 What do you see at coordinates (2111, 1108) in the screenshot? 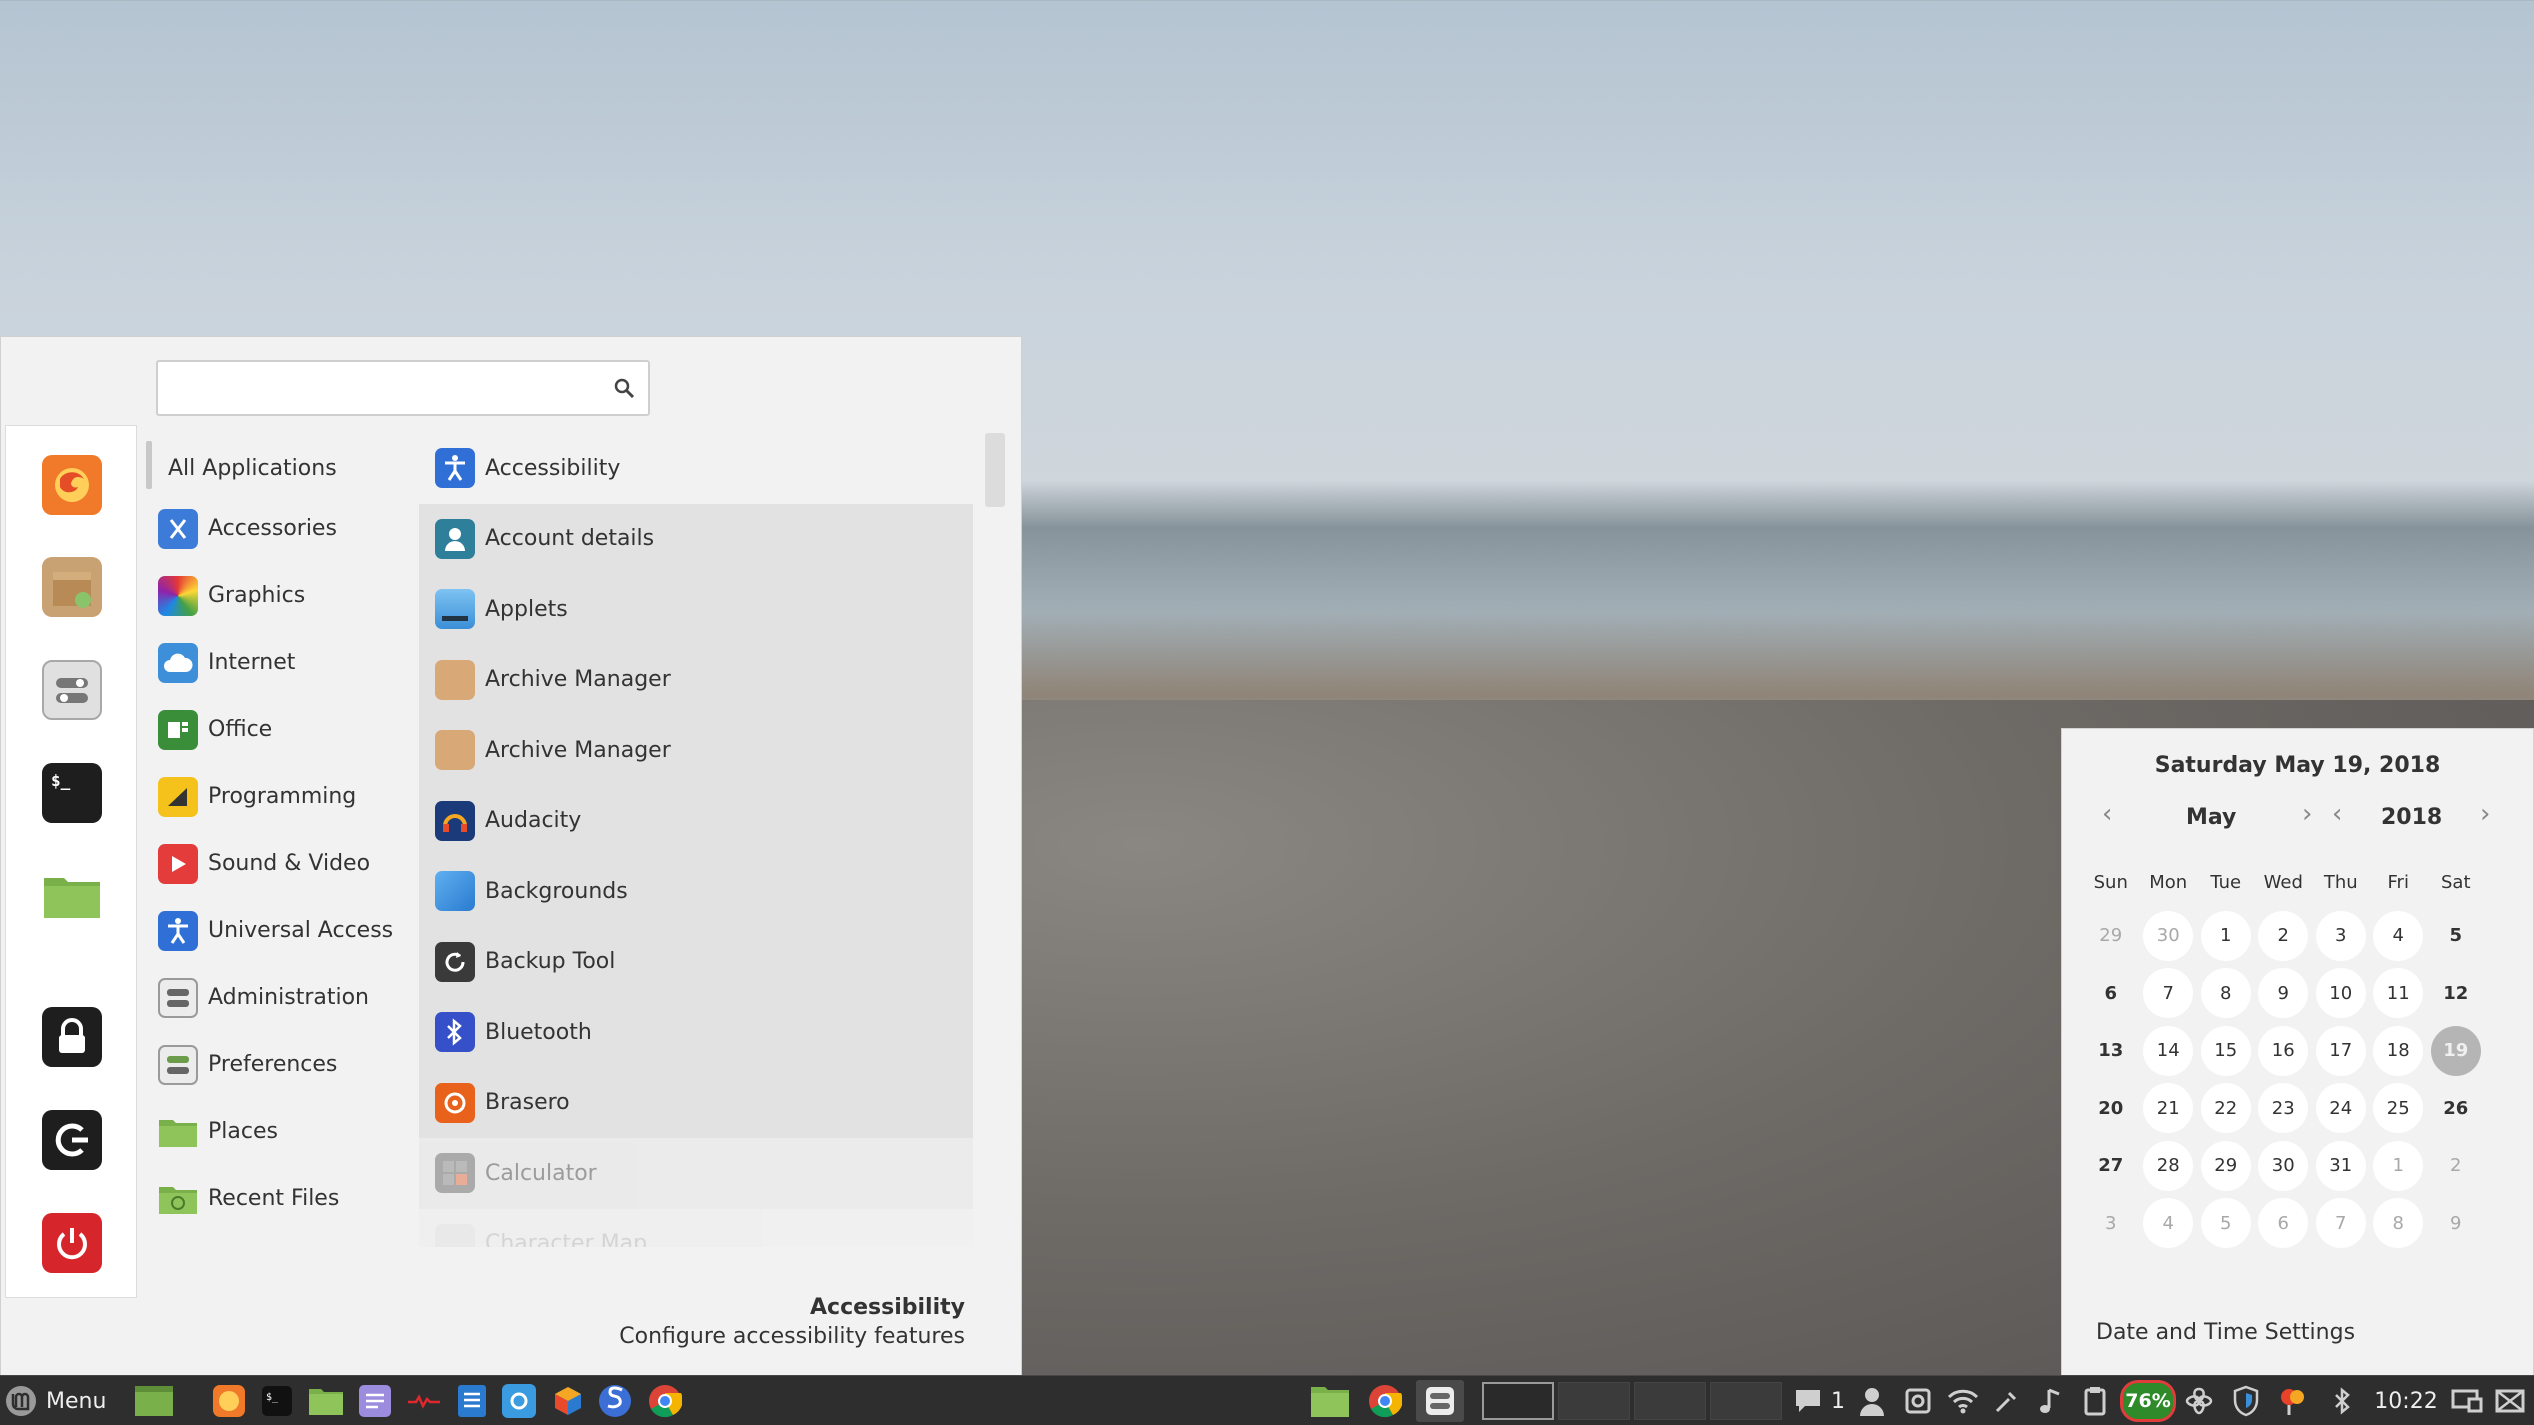
I see `calendar-day: 20` at bounding box center [2111, 1108].